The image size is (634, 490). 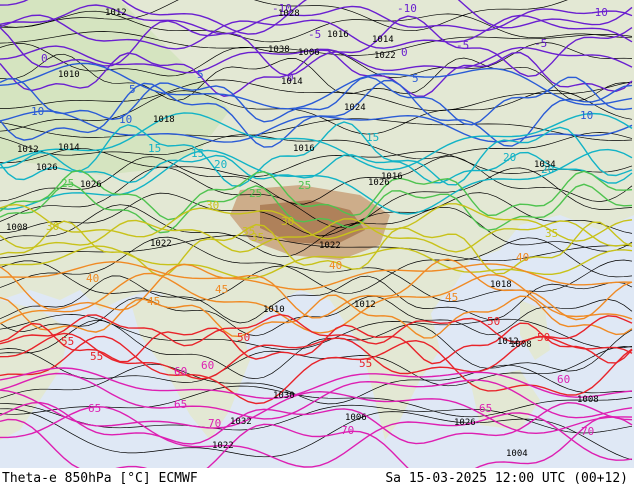 What do you see at coordinates (289, 14) in the screenshot?
I see `isobar-label: 1028` at bounding box center [289, 14].